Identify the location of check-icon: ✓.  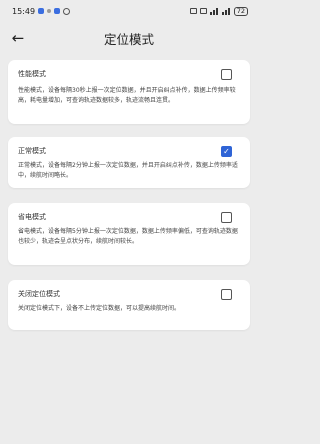
(226, 151).